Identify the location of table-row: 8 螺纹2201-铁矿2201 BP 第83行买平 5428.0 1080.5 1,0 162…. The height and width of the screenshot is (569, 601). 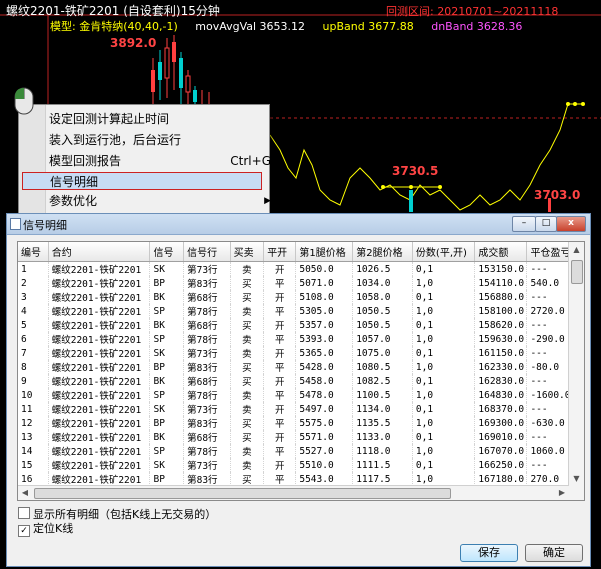
(301, 367).